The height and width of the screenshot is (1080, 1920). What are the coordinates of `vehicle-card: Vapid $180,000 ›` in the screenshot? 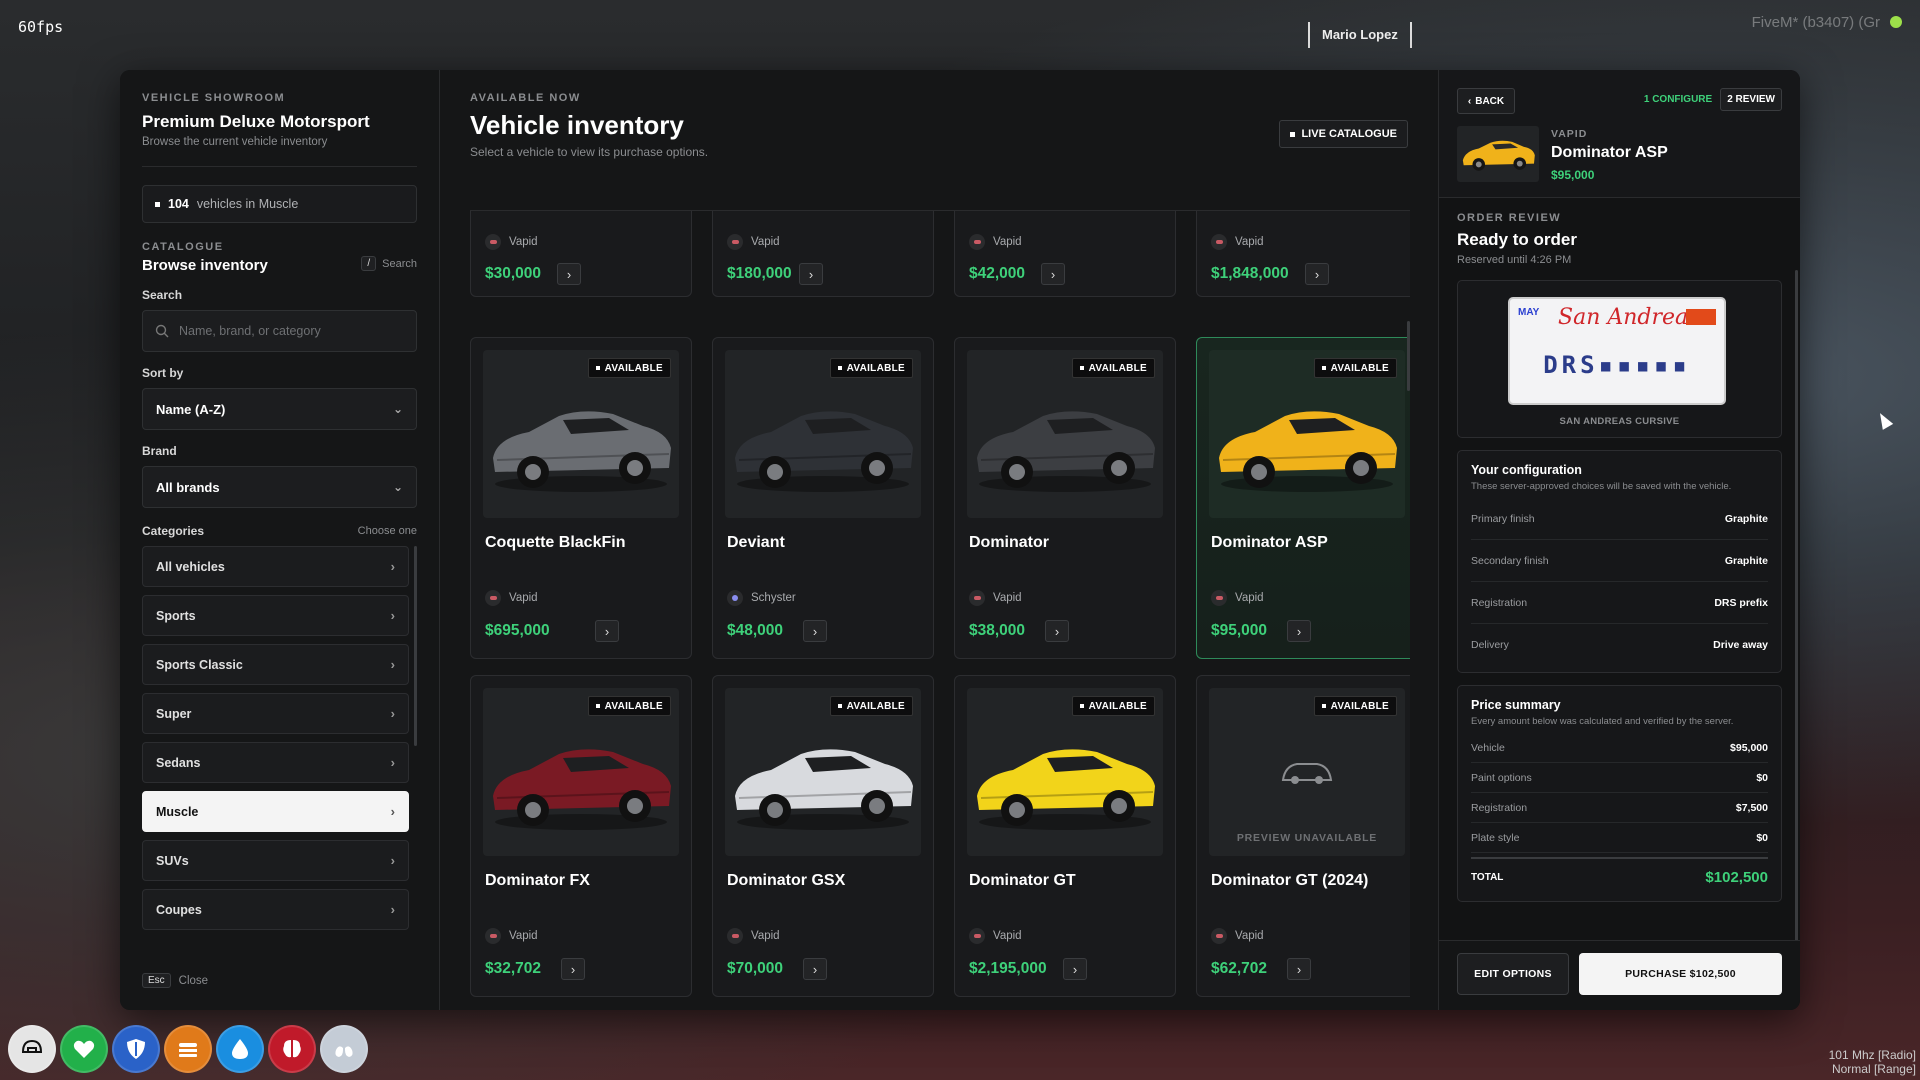 It's located at (823, 254).